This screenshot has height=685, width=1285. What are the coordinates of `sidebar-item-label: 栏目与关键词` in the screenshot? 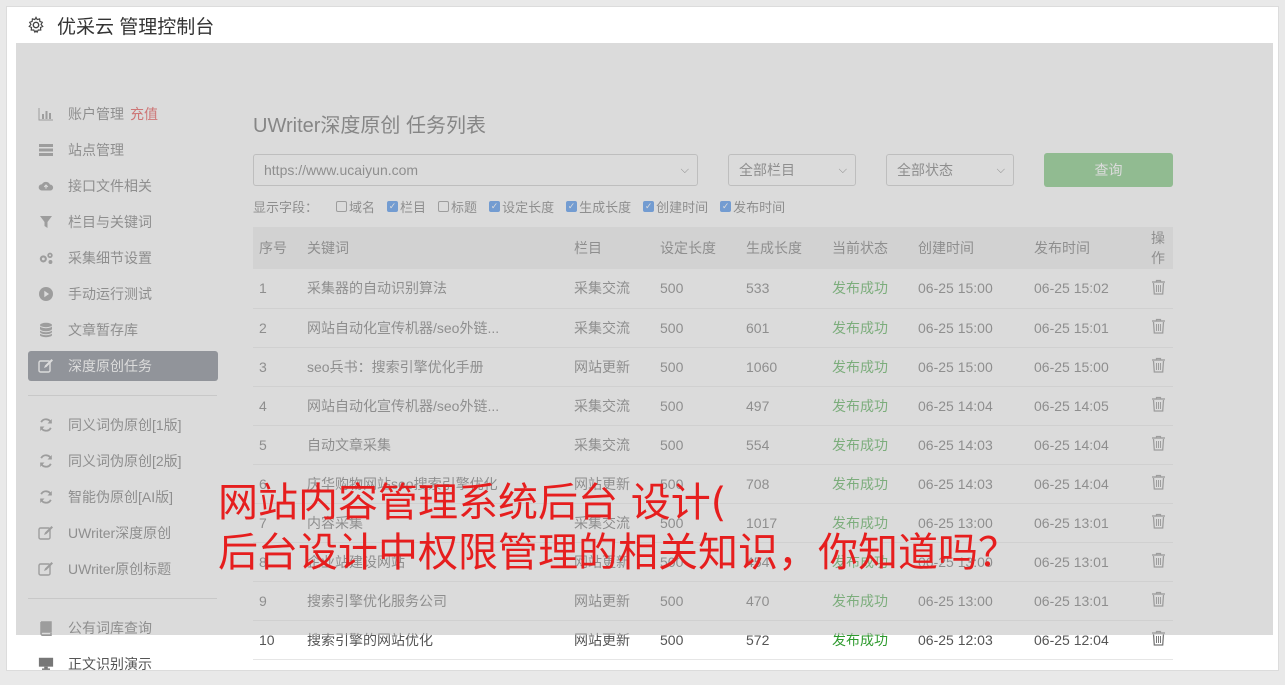 It's located at (110, 222).